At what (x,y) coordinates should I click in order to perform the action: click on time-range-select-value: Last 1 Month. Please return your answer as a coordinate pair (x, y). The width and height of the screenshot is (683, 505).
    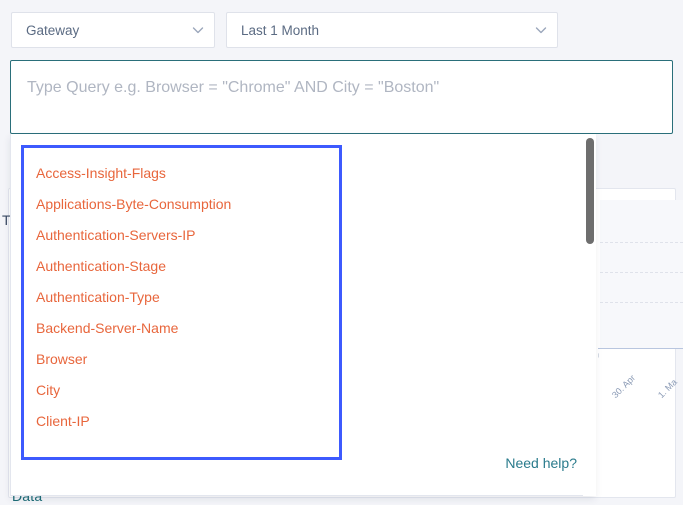
    Looking at the image, I should click on (280, 30).